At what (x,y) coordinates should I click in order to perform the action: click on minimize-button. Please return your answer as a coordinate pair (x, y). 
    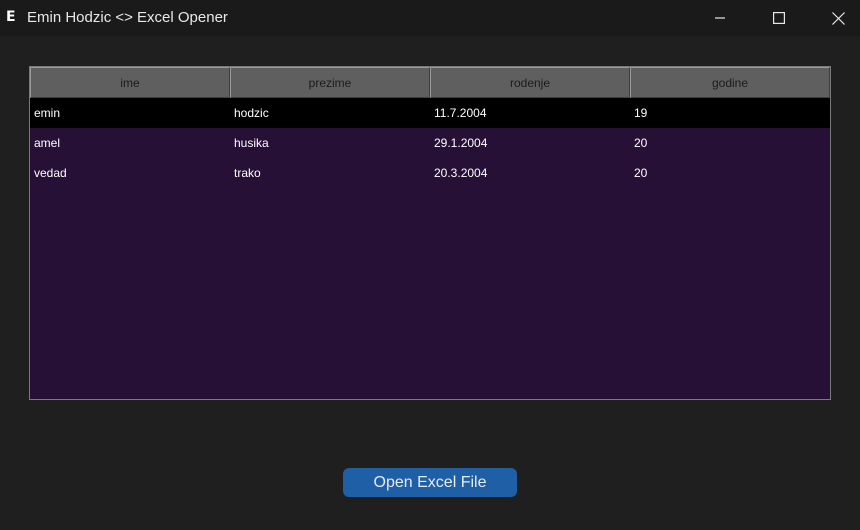
    Looking at the image, I should click on (720, 18).